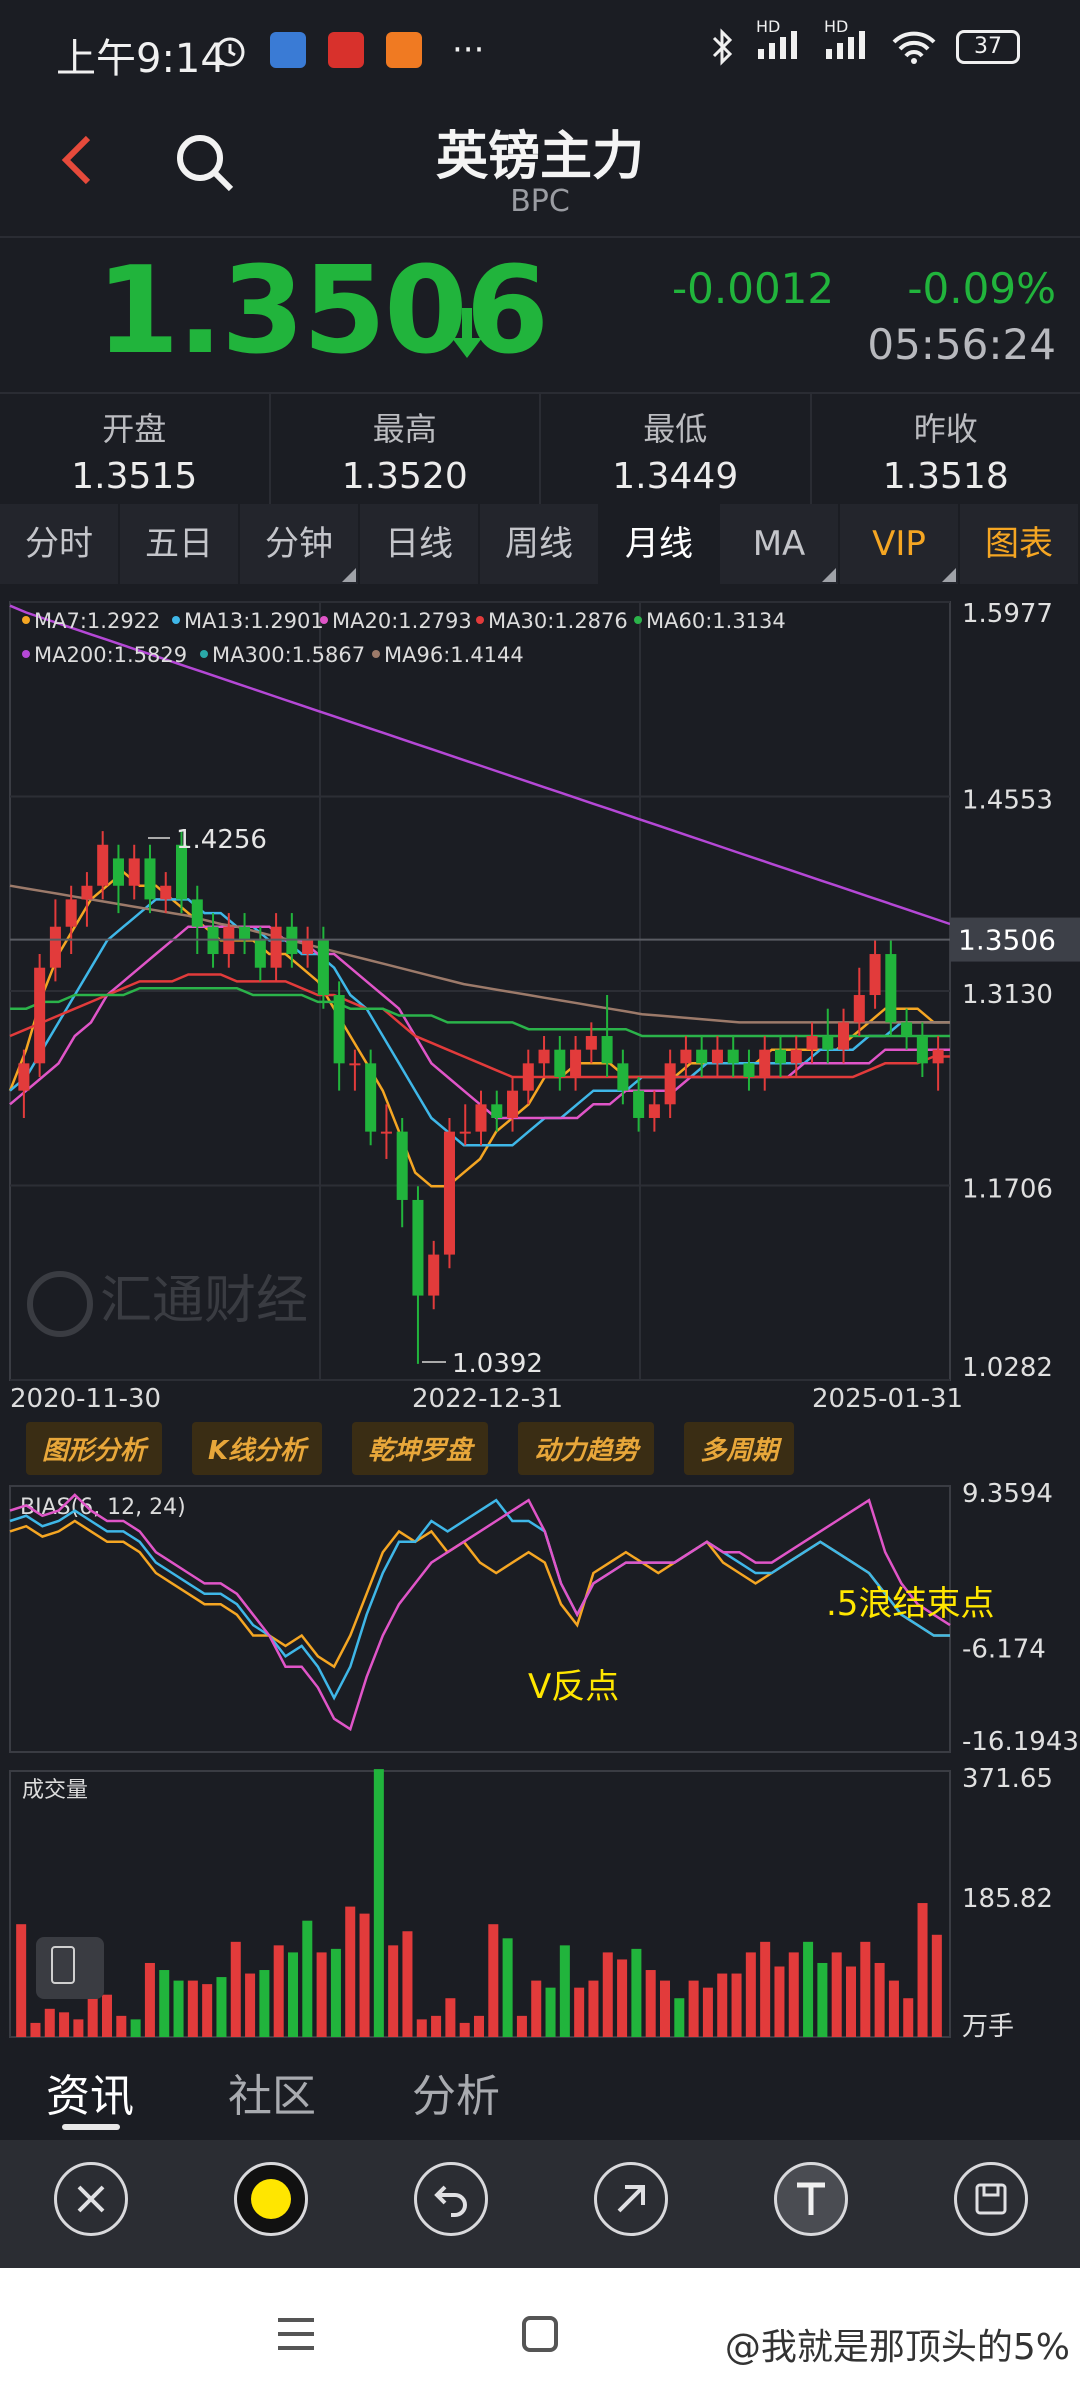 The width and height of the screenshot is (1080, 2400). I want to click on text-icon, so click(811, 2198).